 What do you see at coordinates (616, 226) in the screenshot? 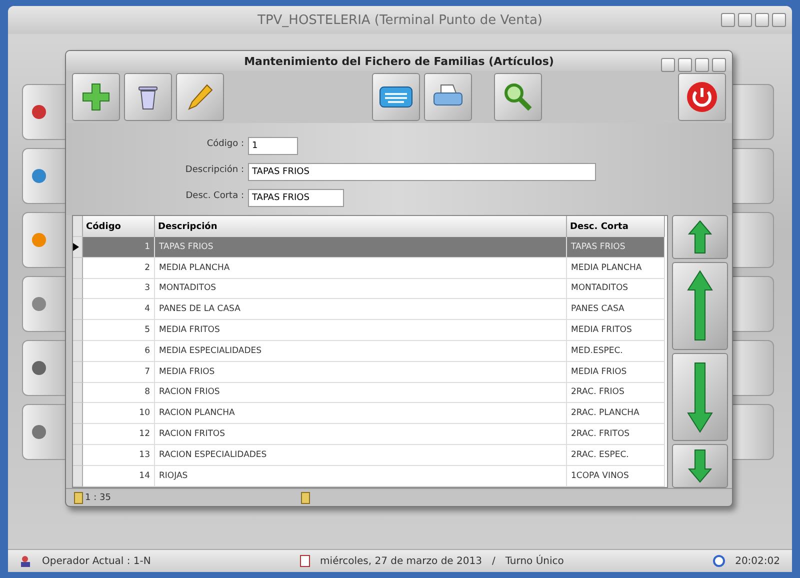
I see `column-header: Desc. Corta` at bounding box center [616, 226].